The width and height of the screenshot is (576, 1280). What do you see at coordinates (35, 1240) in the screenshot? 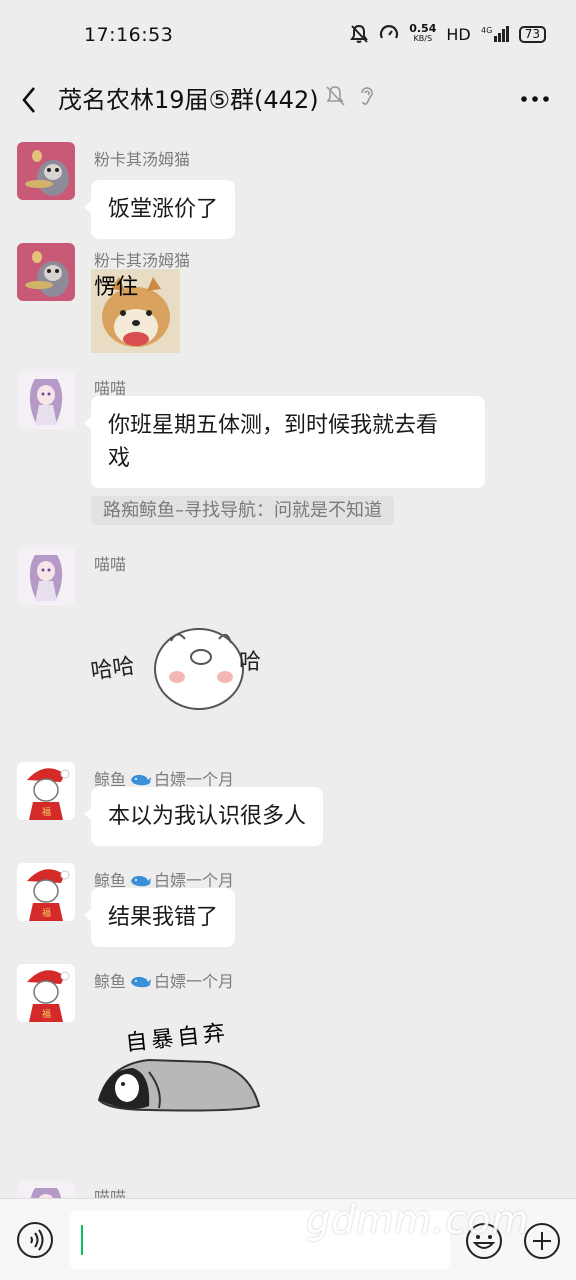
I see `voice-input-icon` at bounding box center [35, 1240].